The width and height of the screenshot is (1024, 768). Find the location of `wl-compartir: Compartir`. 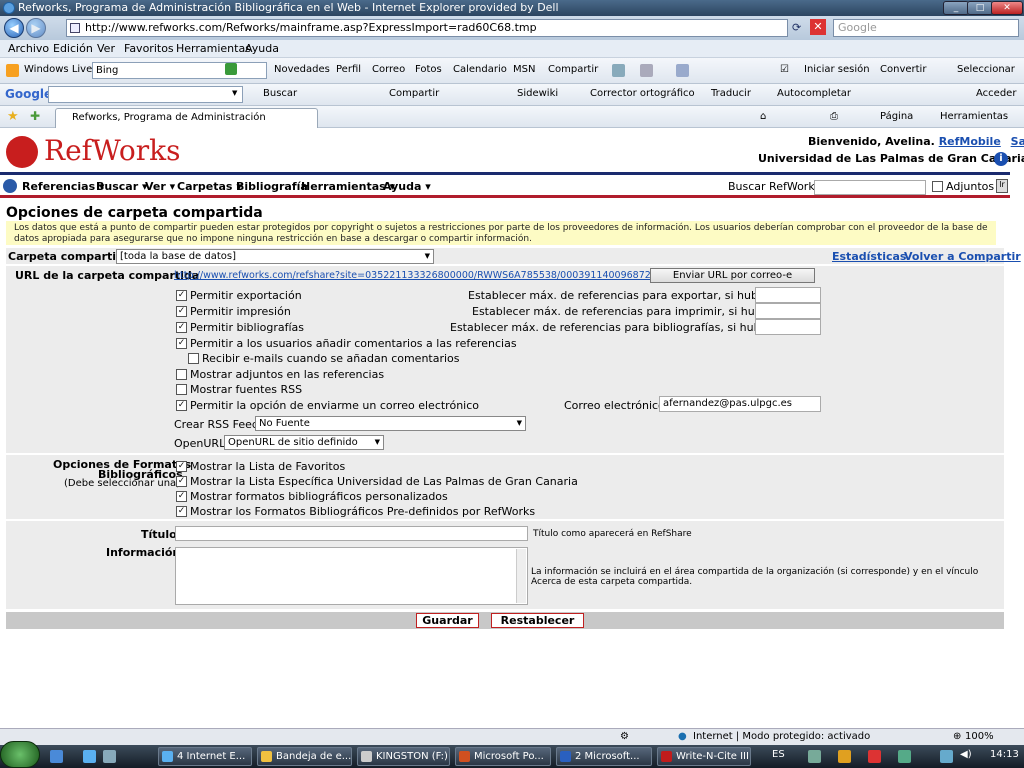

wl-compartir: Compartir is located at coordinates (573, 69).